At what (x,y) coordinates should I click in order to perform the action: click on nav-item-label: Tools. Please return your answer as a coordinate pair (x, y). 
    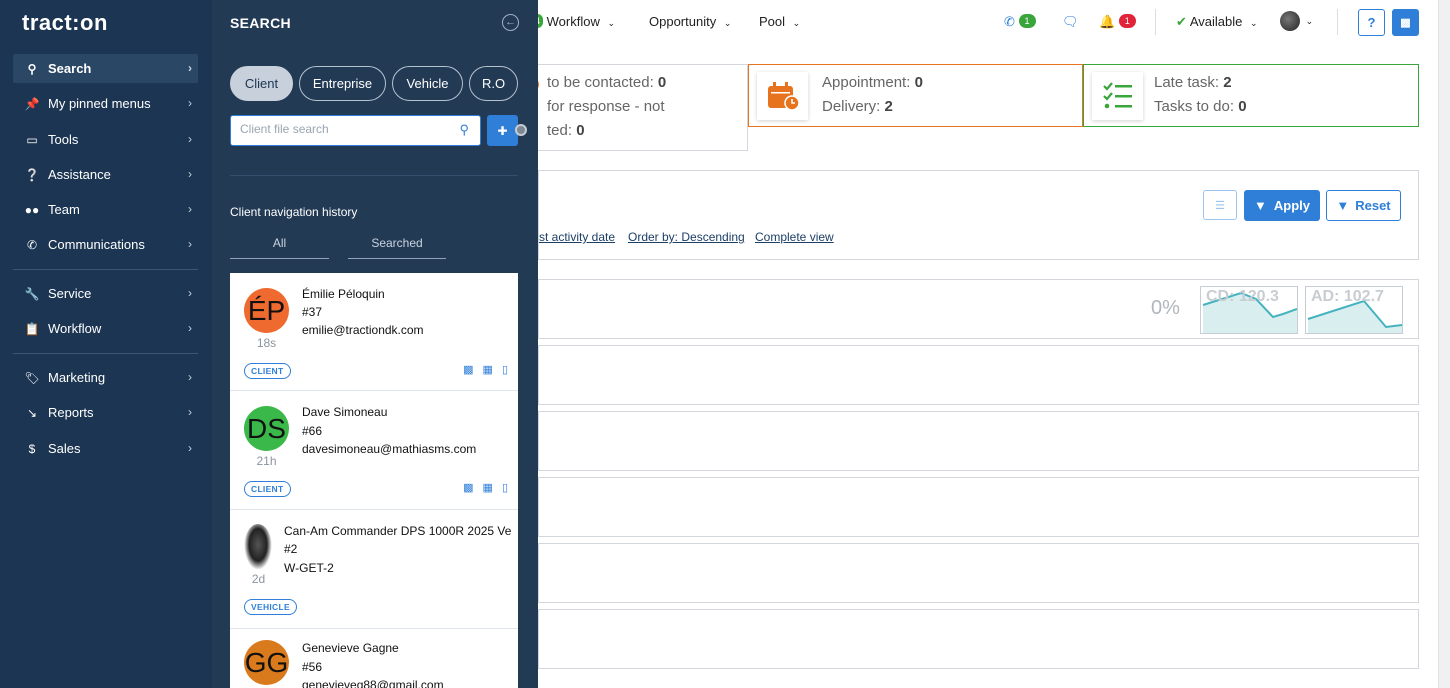
    Looking at the image, I should click on (63, 139).